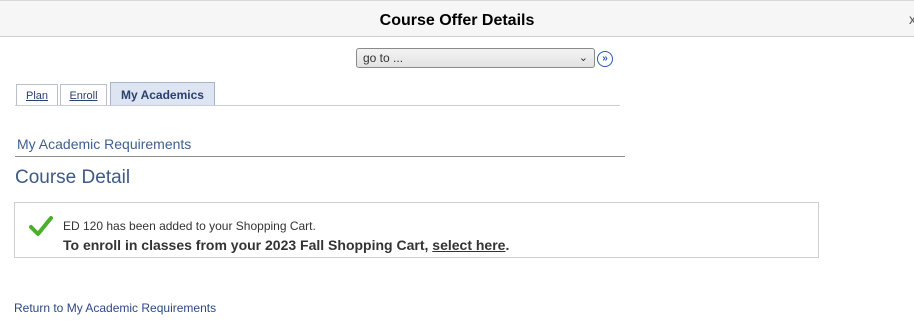  What do you see at coordinates (605, 59) in the screenshot?
I see `double-chevron-right-icon: »` at bounding box center [605, 59].